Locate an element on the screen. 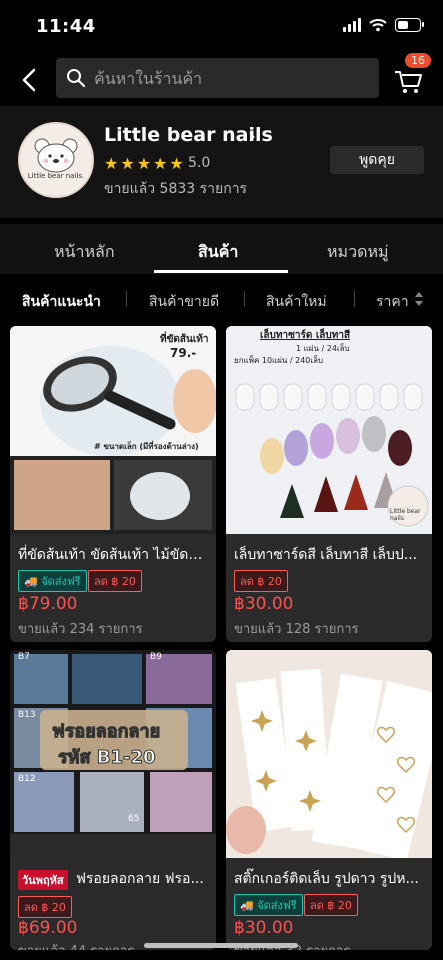 This screenshot has height=960, width=443. search-input is located at coordinates (224, 78).